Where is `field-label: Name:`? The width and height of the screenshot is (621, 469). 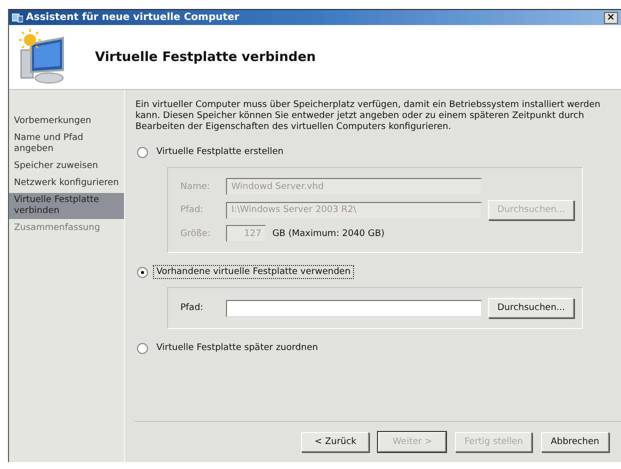 field-label: Name: is located at coordinates (195, 187).